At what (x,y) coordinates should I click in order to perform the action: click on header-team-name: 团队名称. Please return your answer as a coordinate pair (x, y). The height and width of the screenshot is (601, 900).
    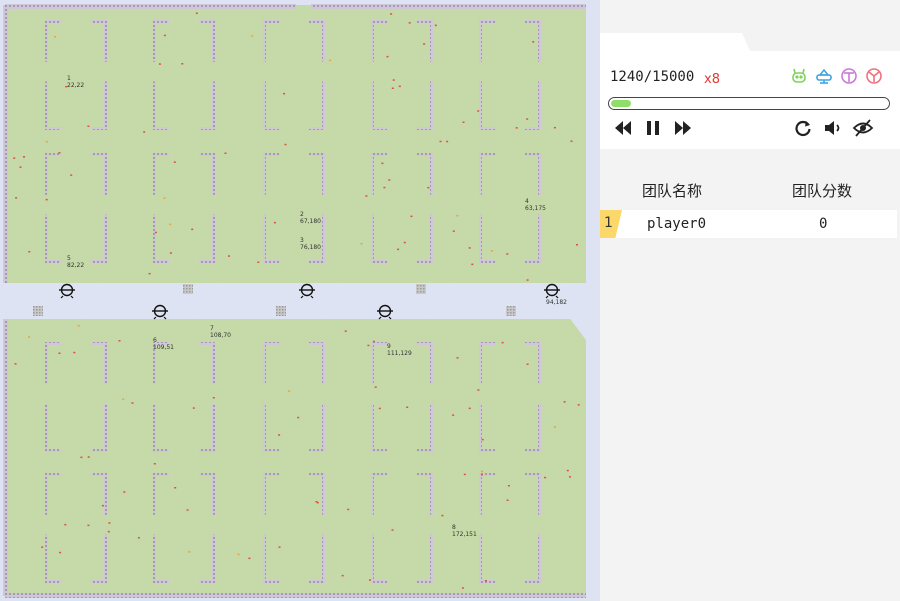
    Looking at the image, I should click on (672, 191).